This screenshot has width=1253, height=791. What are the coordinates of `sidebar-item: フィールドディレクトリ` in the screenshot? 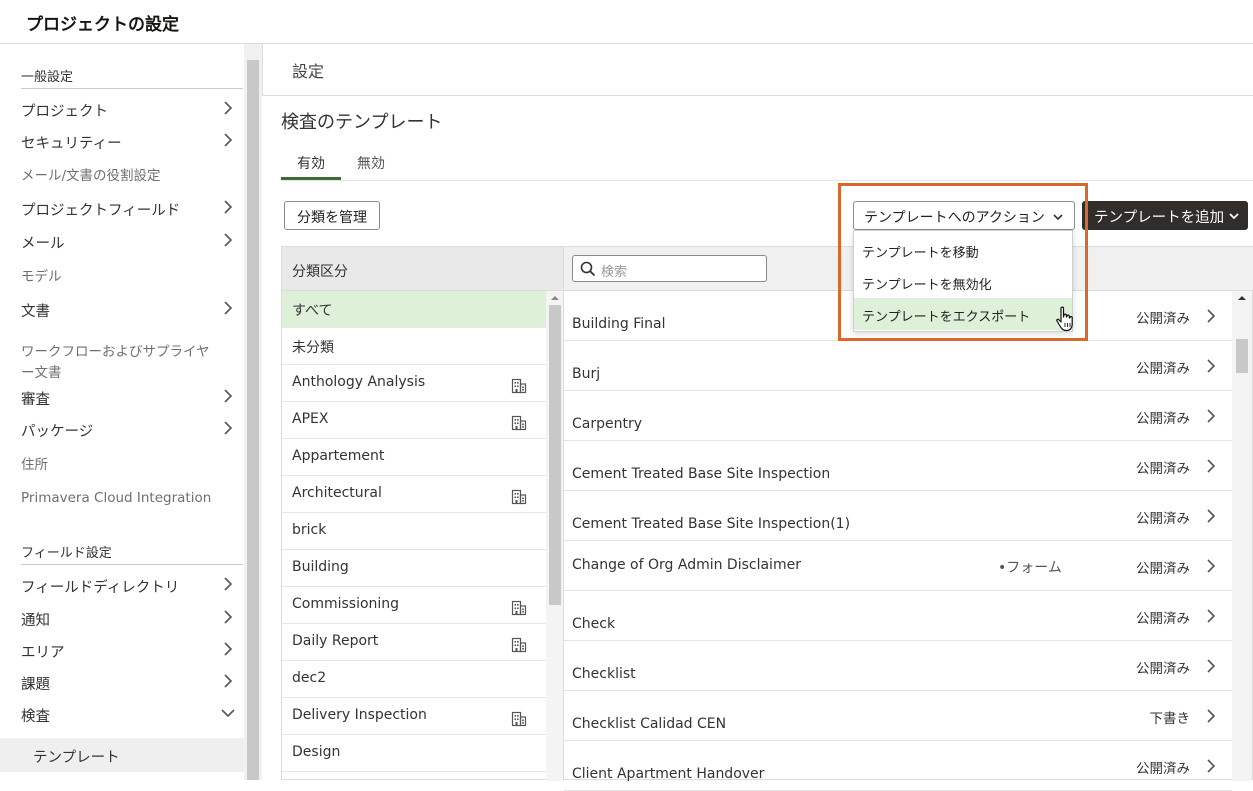 It's located at (122, 585).